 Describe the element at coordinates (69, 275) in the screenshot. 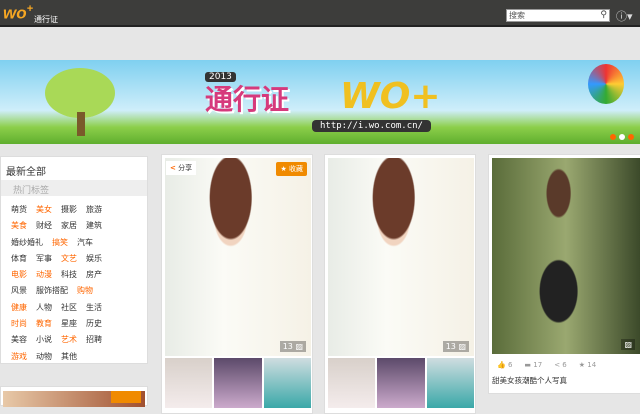

I see `tag-link: 科技` at that location.